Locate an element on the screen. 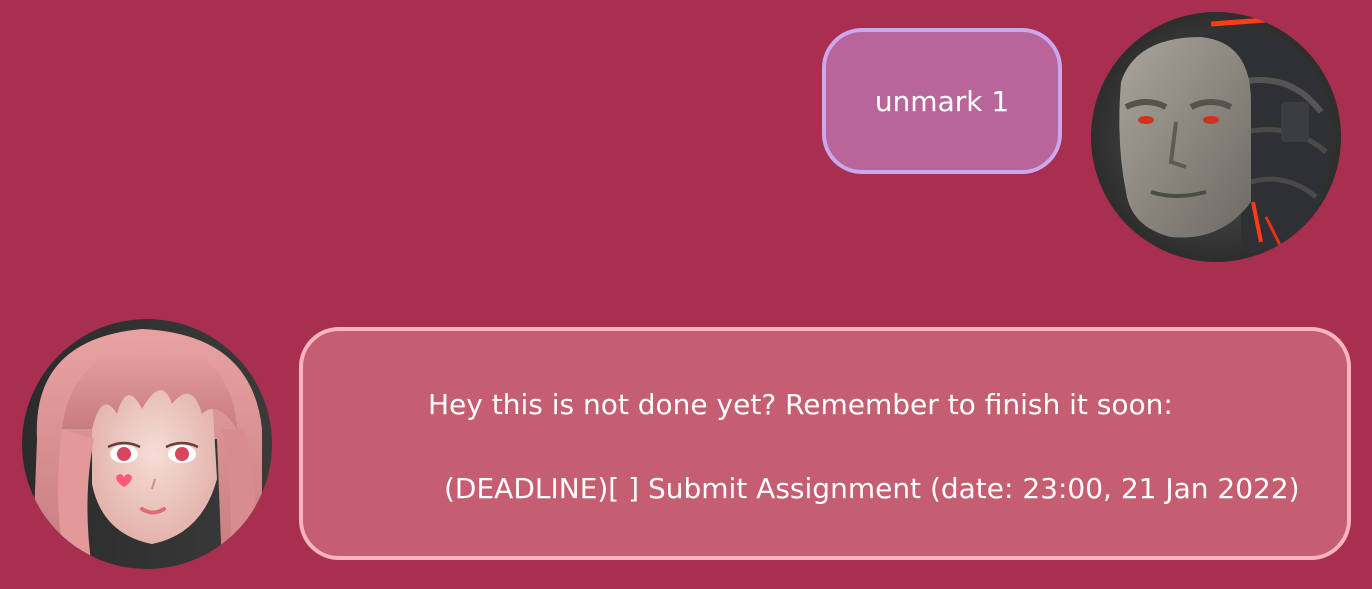 The width and height of the screenshot is (1372, 589). cyborg-avatar-icon is located at coordinates (1216, 137).